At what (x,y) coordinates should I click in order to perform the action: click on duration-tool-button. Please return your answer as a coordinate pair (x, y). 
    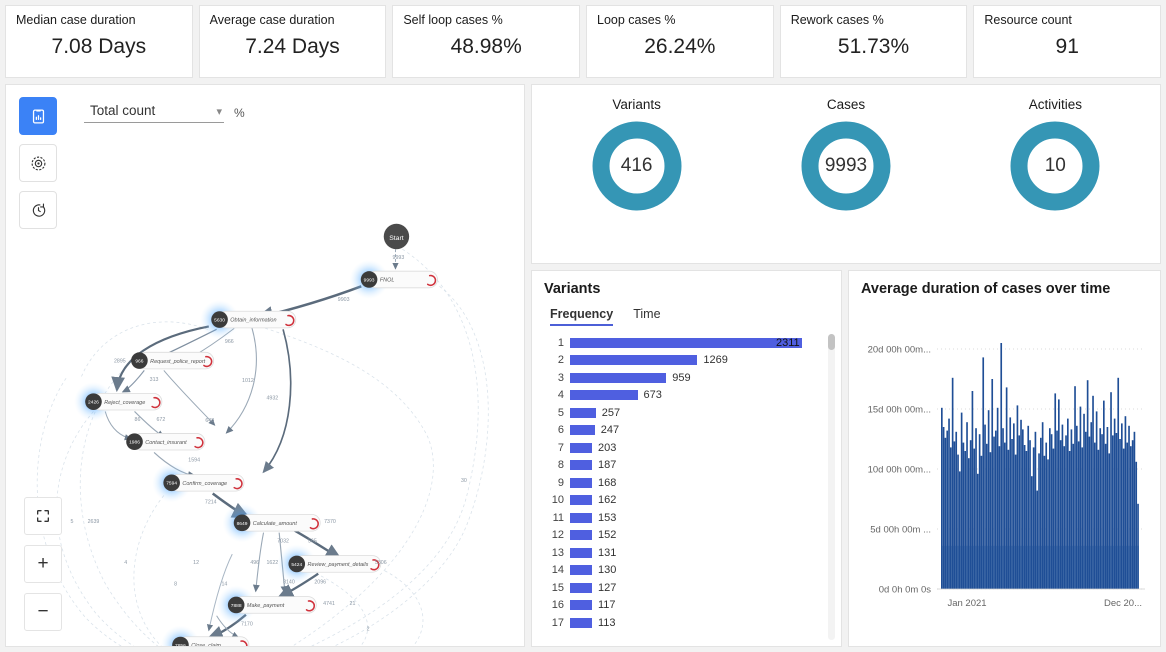
    Looking at the image, I should click on (38, 210).